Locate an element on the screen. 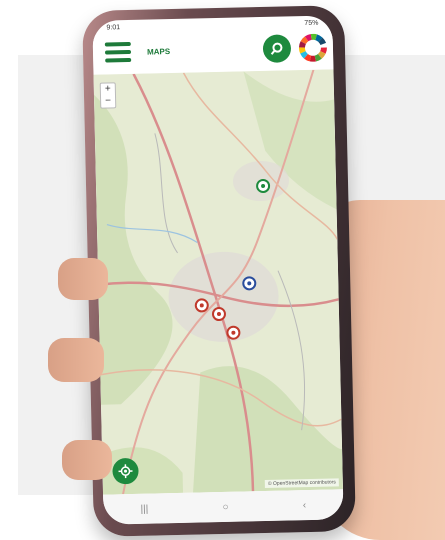 The height and width of the screenshot is (540, 445). app-title: MAPS is located at coordinates (158, 52).